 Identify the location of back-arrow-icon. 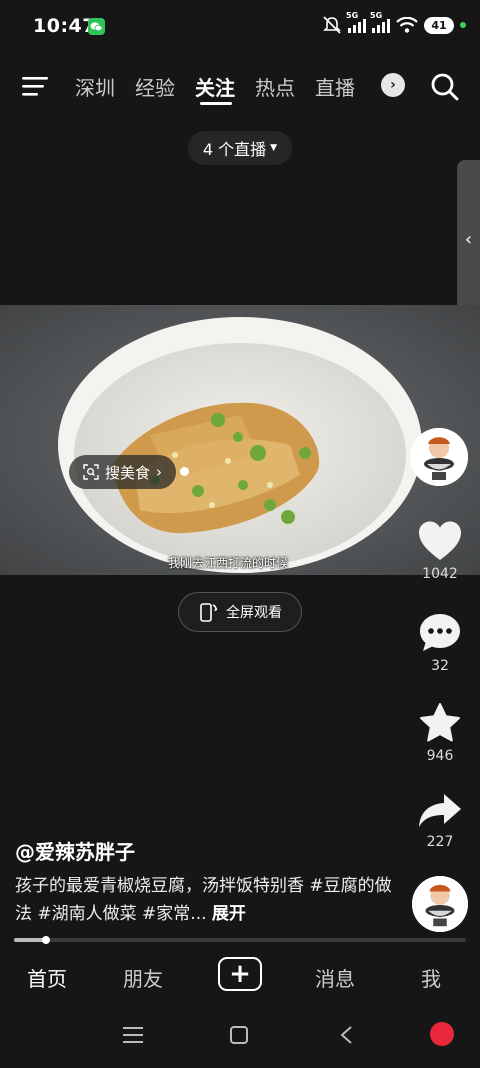
(346, 1035).